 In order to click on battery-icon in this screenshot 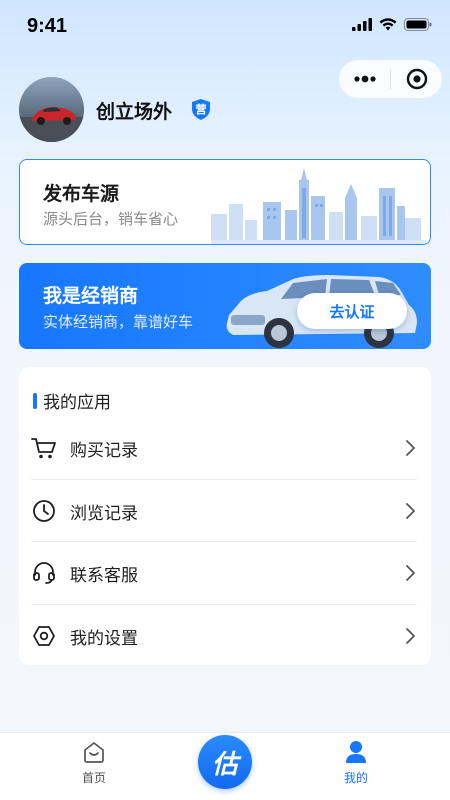, I will do `click(418, 24)`.